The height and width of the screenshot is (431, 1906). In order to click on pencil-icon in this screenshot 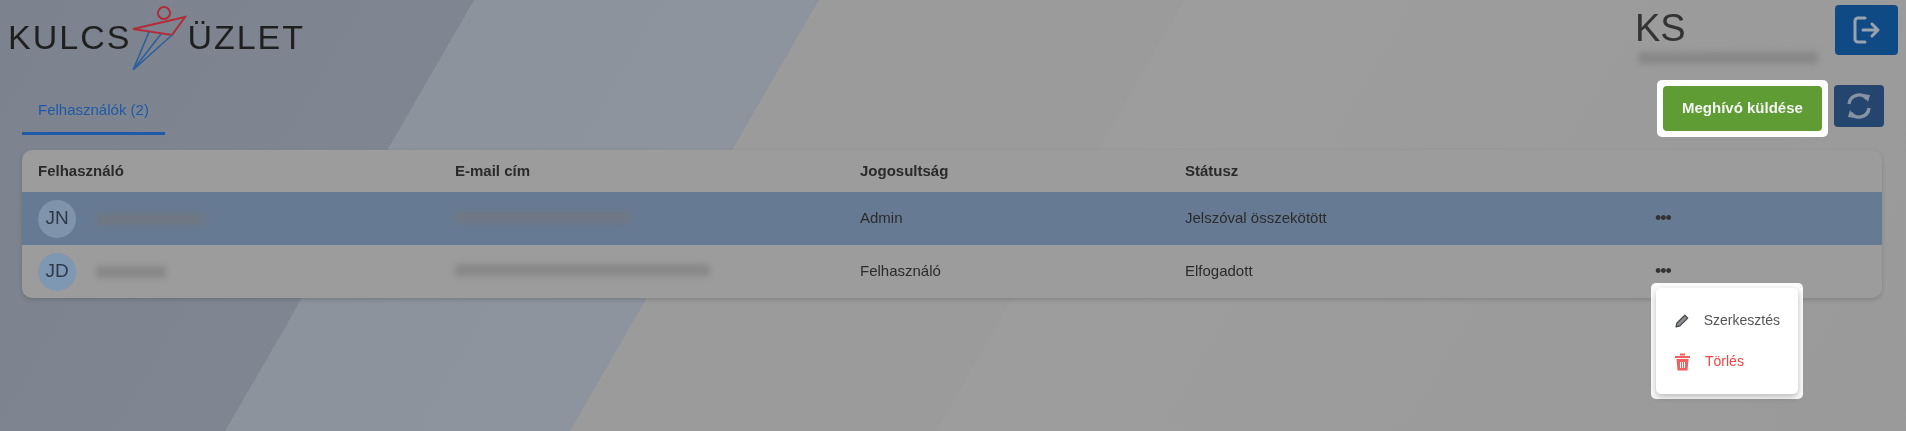, I will do `click(1682, 320)`.